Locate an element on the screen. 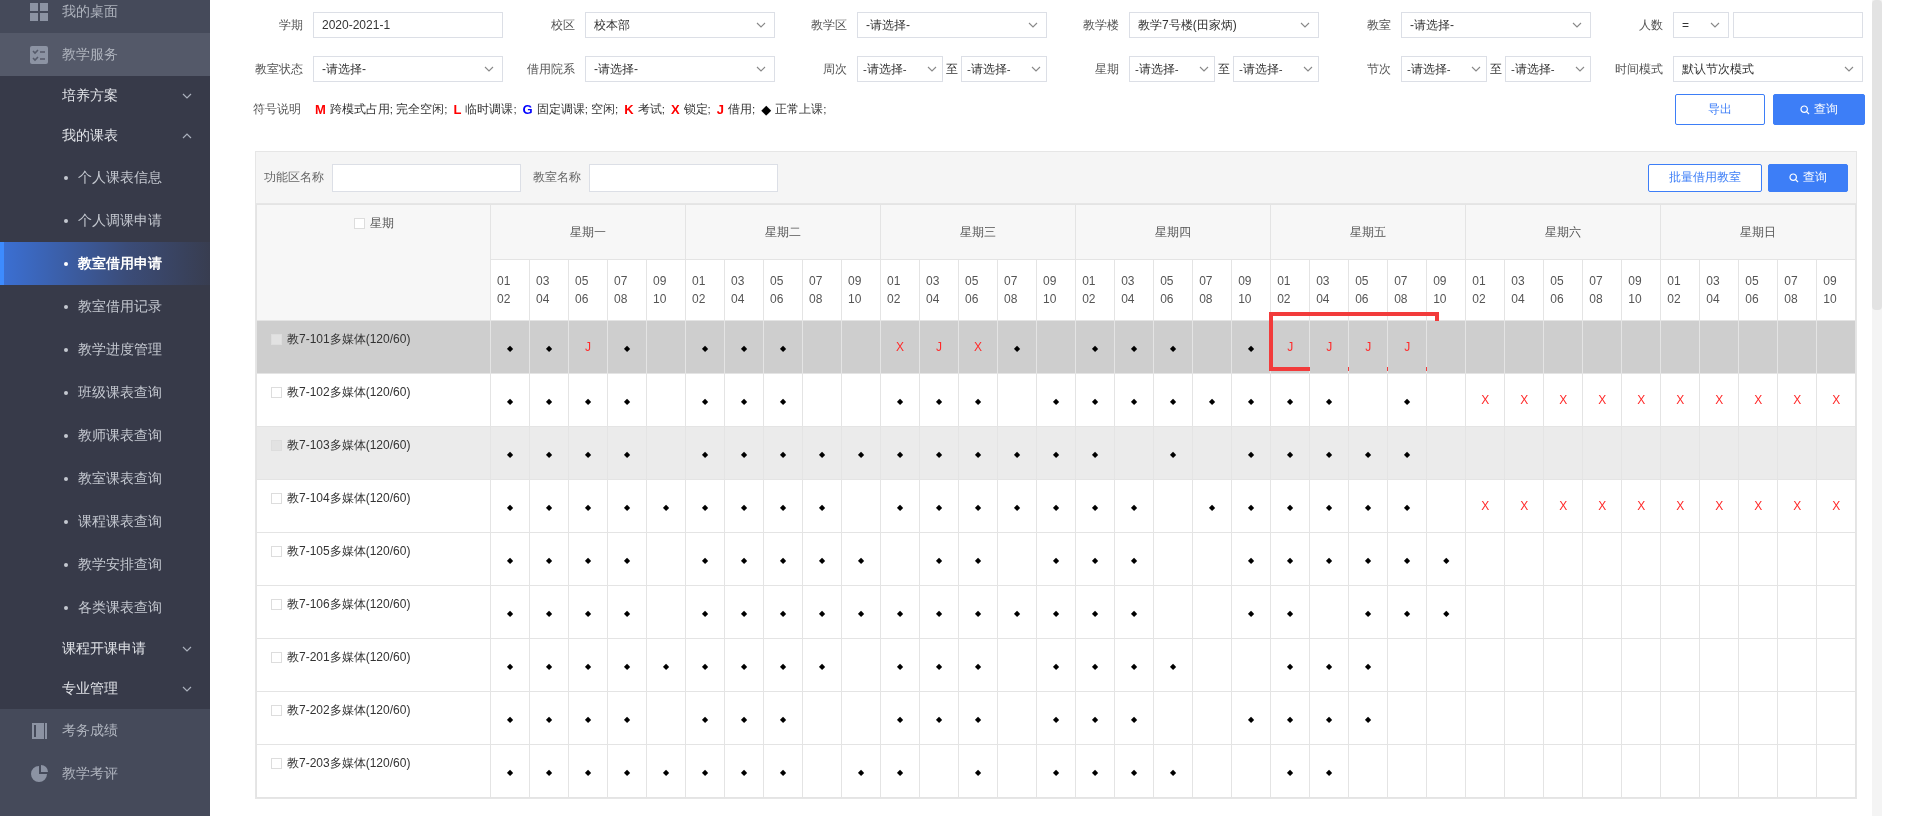  filter-label: 教学楼 is located at coordinates (1100, 25).